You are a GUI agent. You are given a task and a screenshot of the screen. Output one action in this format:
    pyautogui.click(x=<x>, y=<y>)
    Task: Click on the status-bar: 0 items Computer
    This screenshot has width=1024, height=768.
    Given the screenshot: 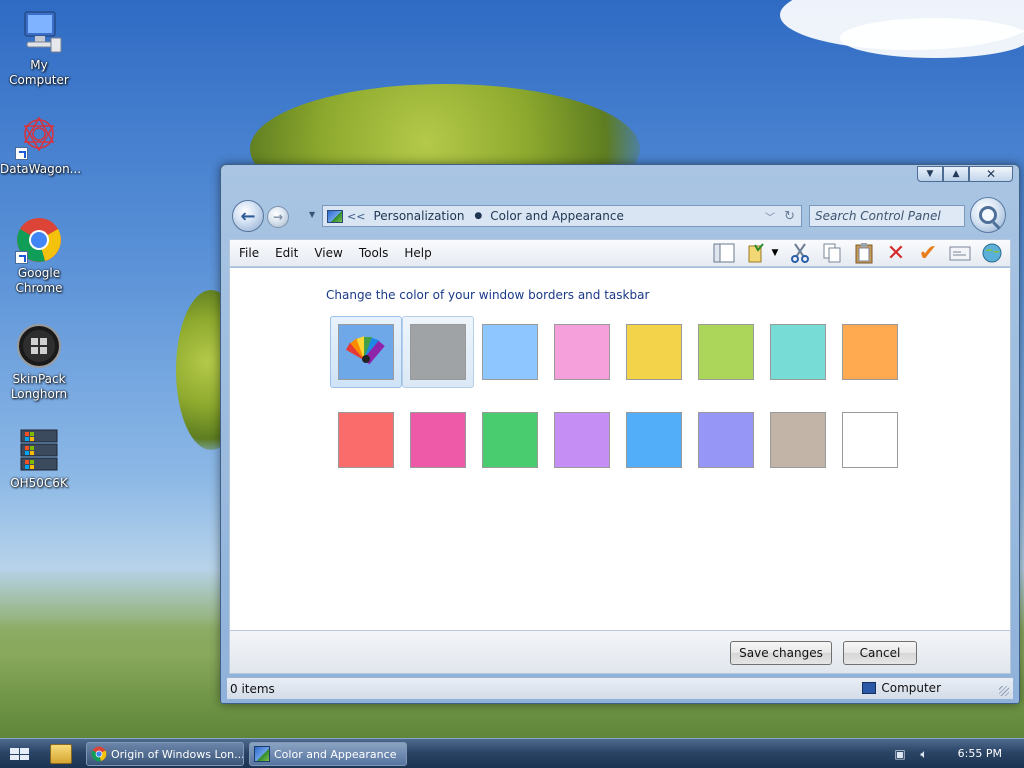 What is the action you would take?
    pyautogui.click(x=620, y=688)
    